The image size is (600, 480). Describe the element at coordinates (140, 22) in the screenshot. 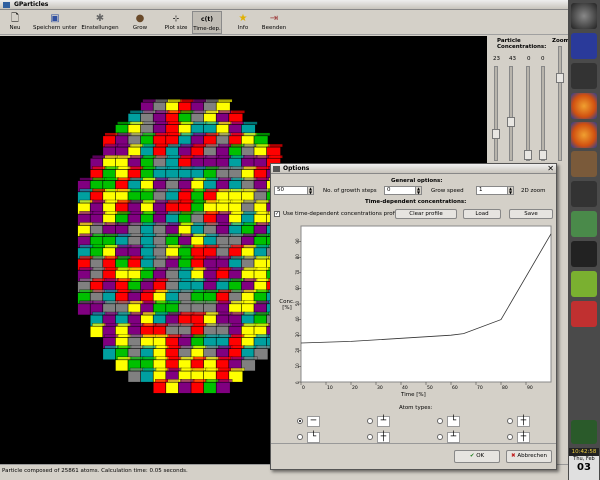

I see `grow-button: ● Grow` at that location.